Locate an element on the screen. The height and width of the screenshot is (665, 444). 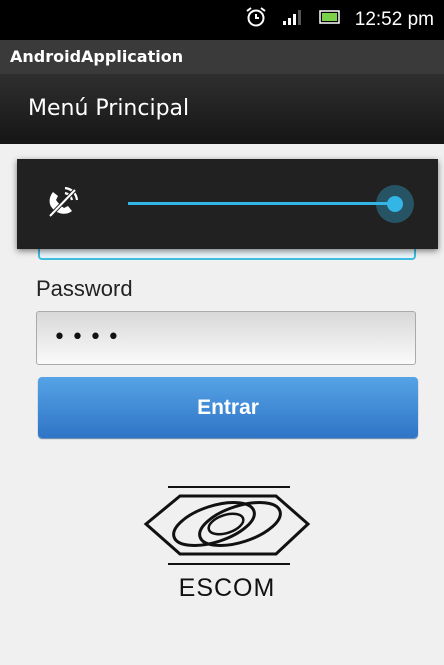
password-label: Password is located at coordinates (84, 288).